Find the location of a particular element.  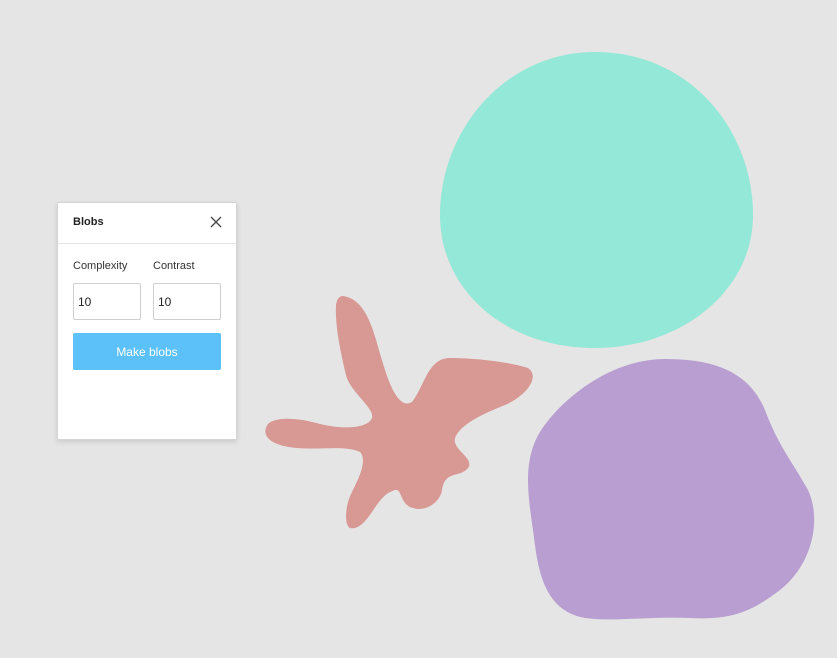

contrast-label: Contrast is located at coordinates (174, 266).